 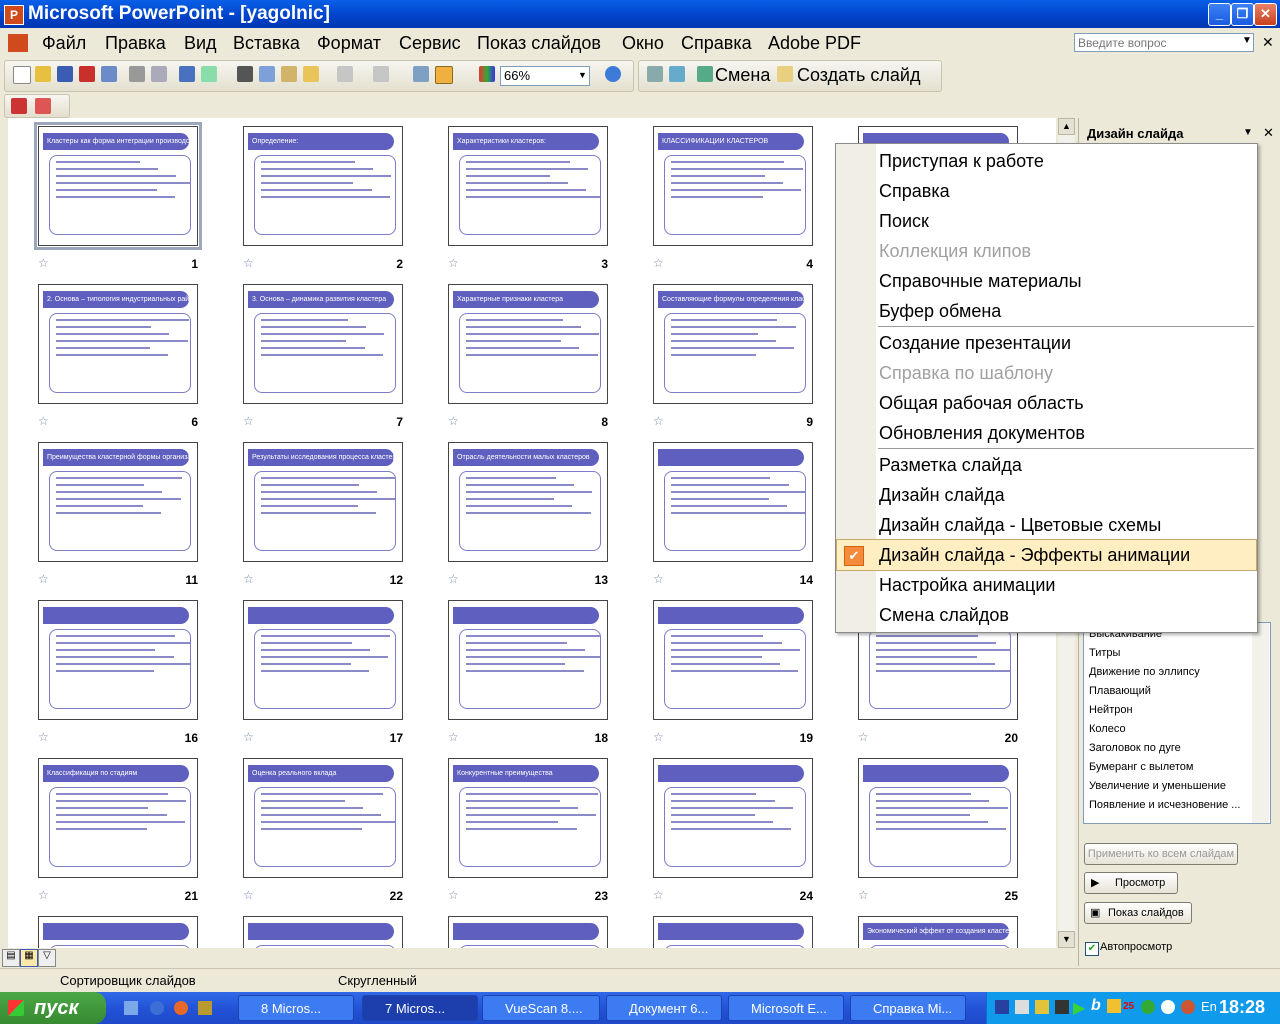 What do you see at coordinates (11, 958) in the screenshot?
I see `normal-view-icon: ▤` at bounding box center [11, 958].